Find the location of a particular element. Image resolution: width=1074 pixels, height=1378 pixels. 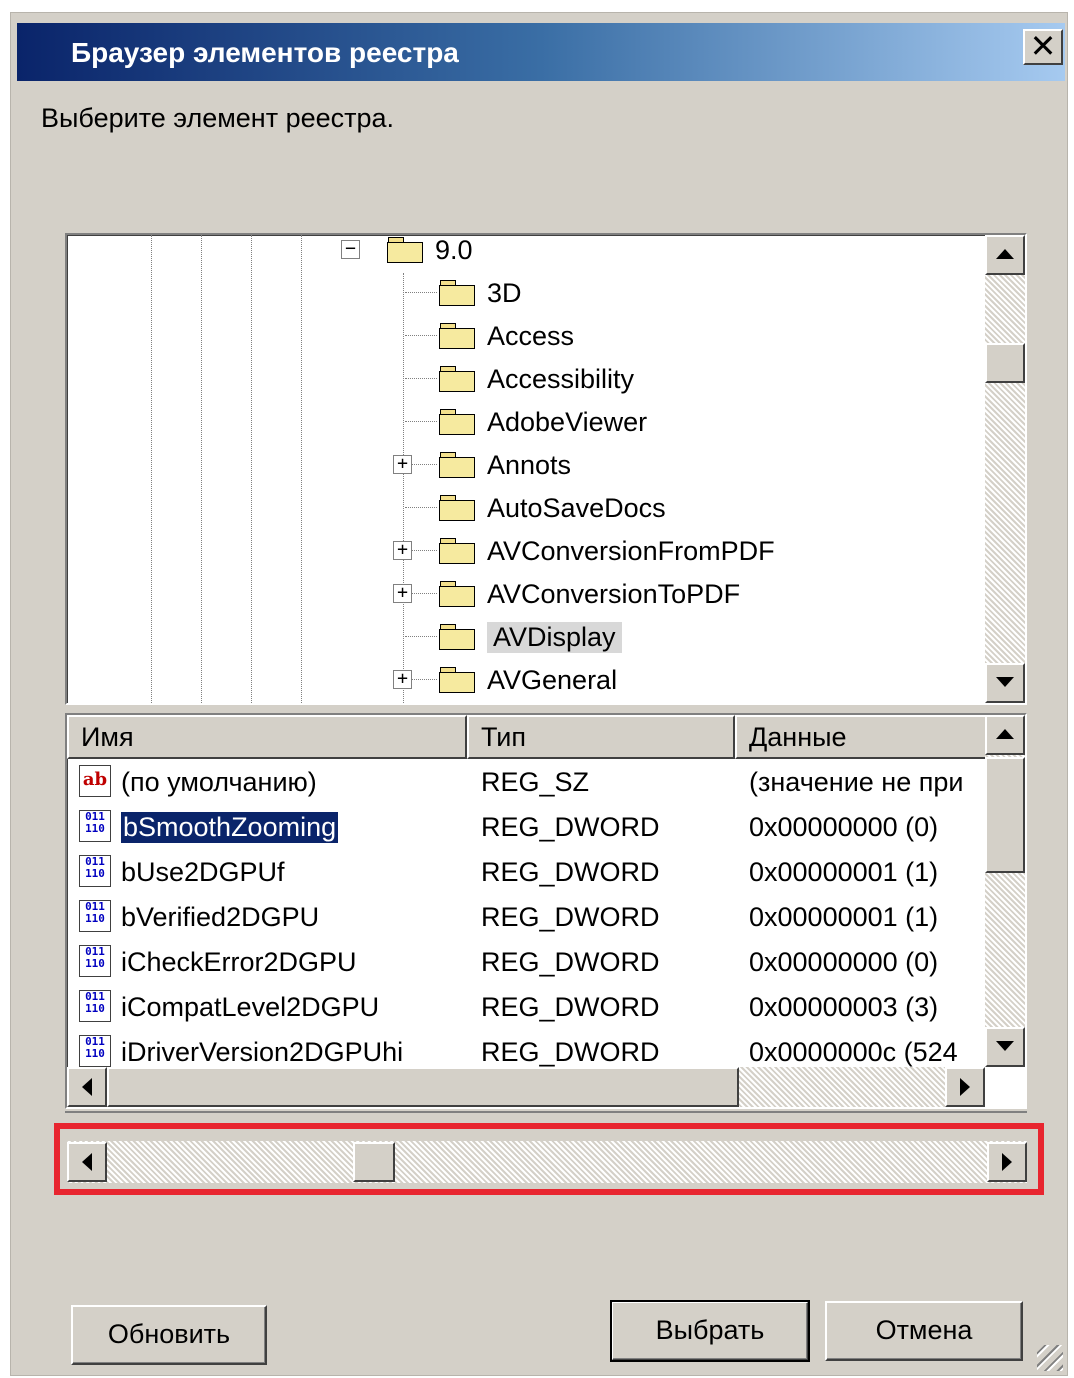

tree-item-label: AVConversionFromPDF is located at coordinates (631, 550).